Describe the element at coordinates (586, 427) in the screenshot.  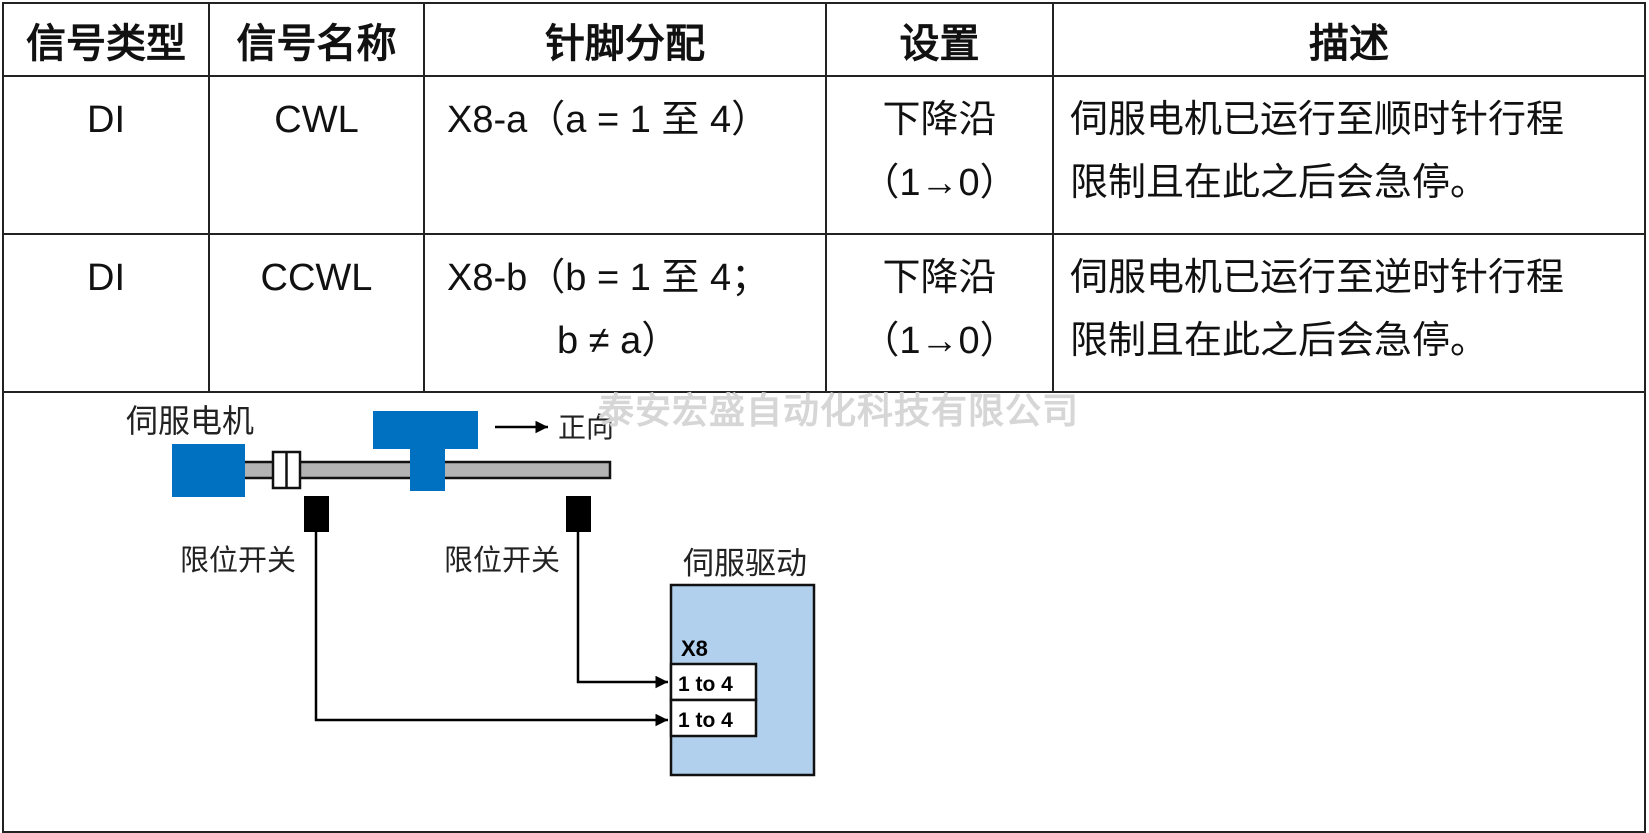
I see `direction-label: 正向` at that location.